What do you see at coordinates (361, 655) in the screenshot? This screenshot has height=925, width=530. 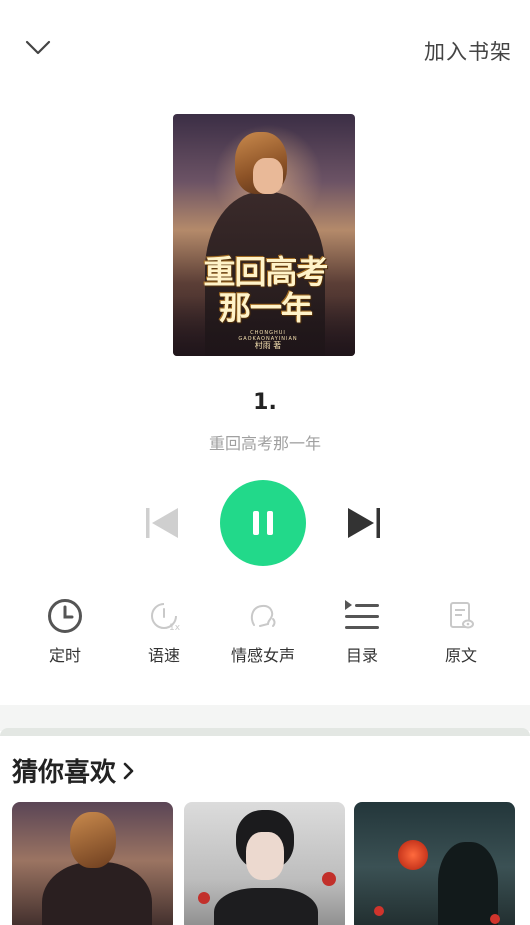 I see `catalog-label: 目录` at bounding box center [361, 655].